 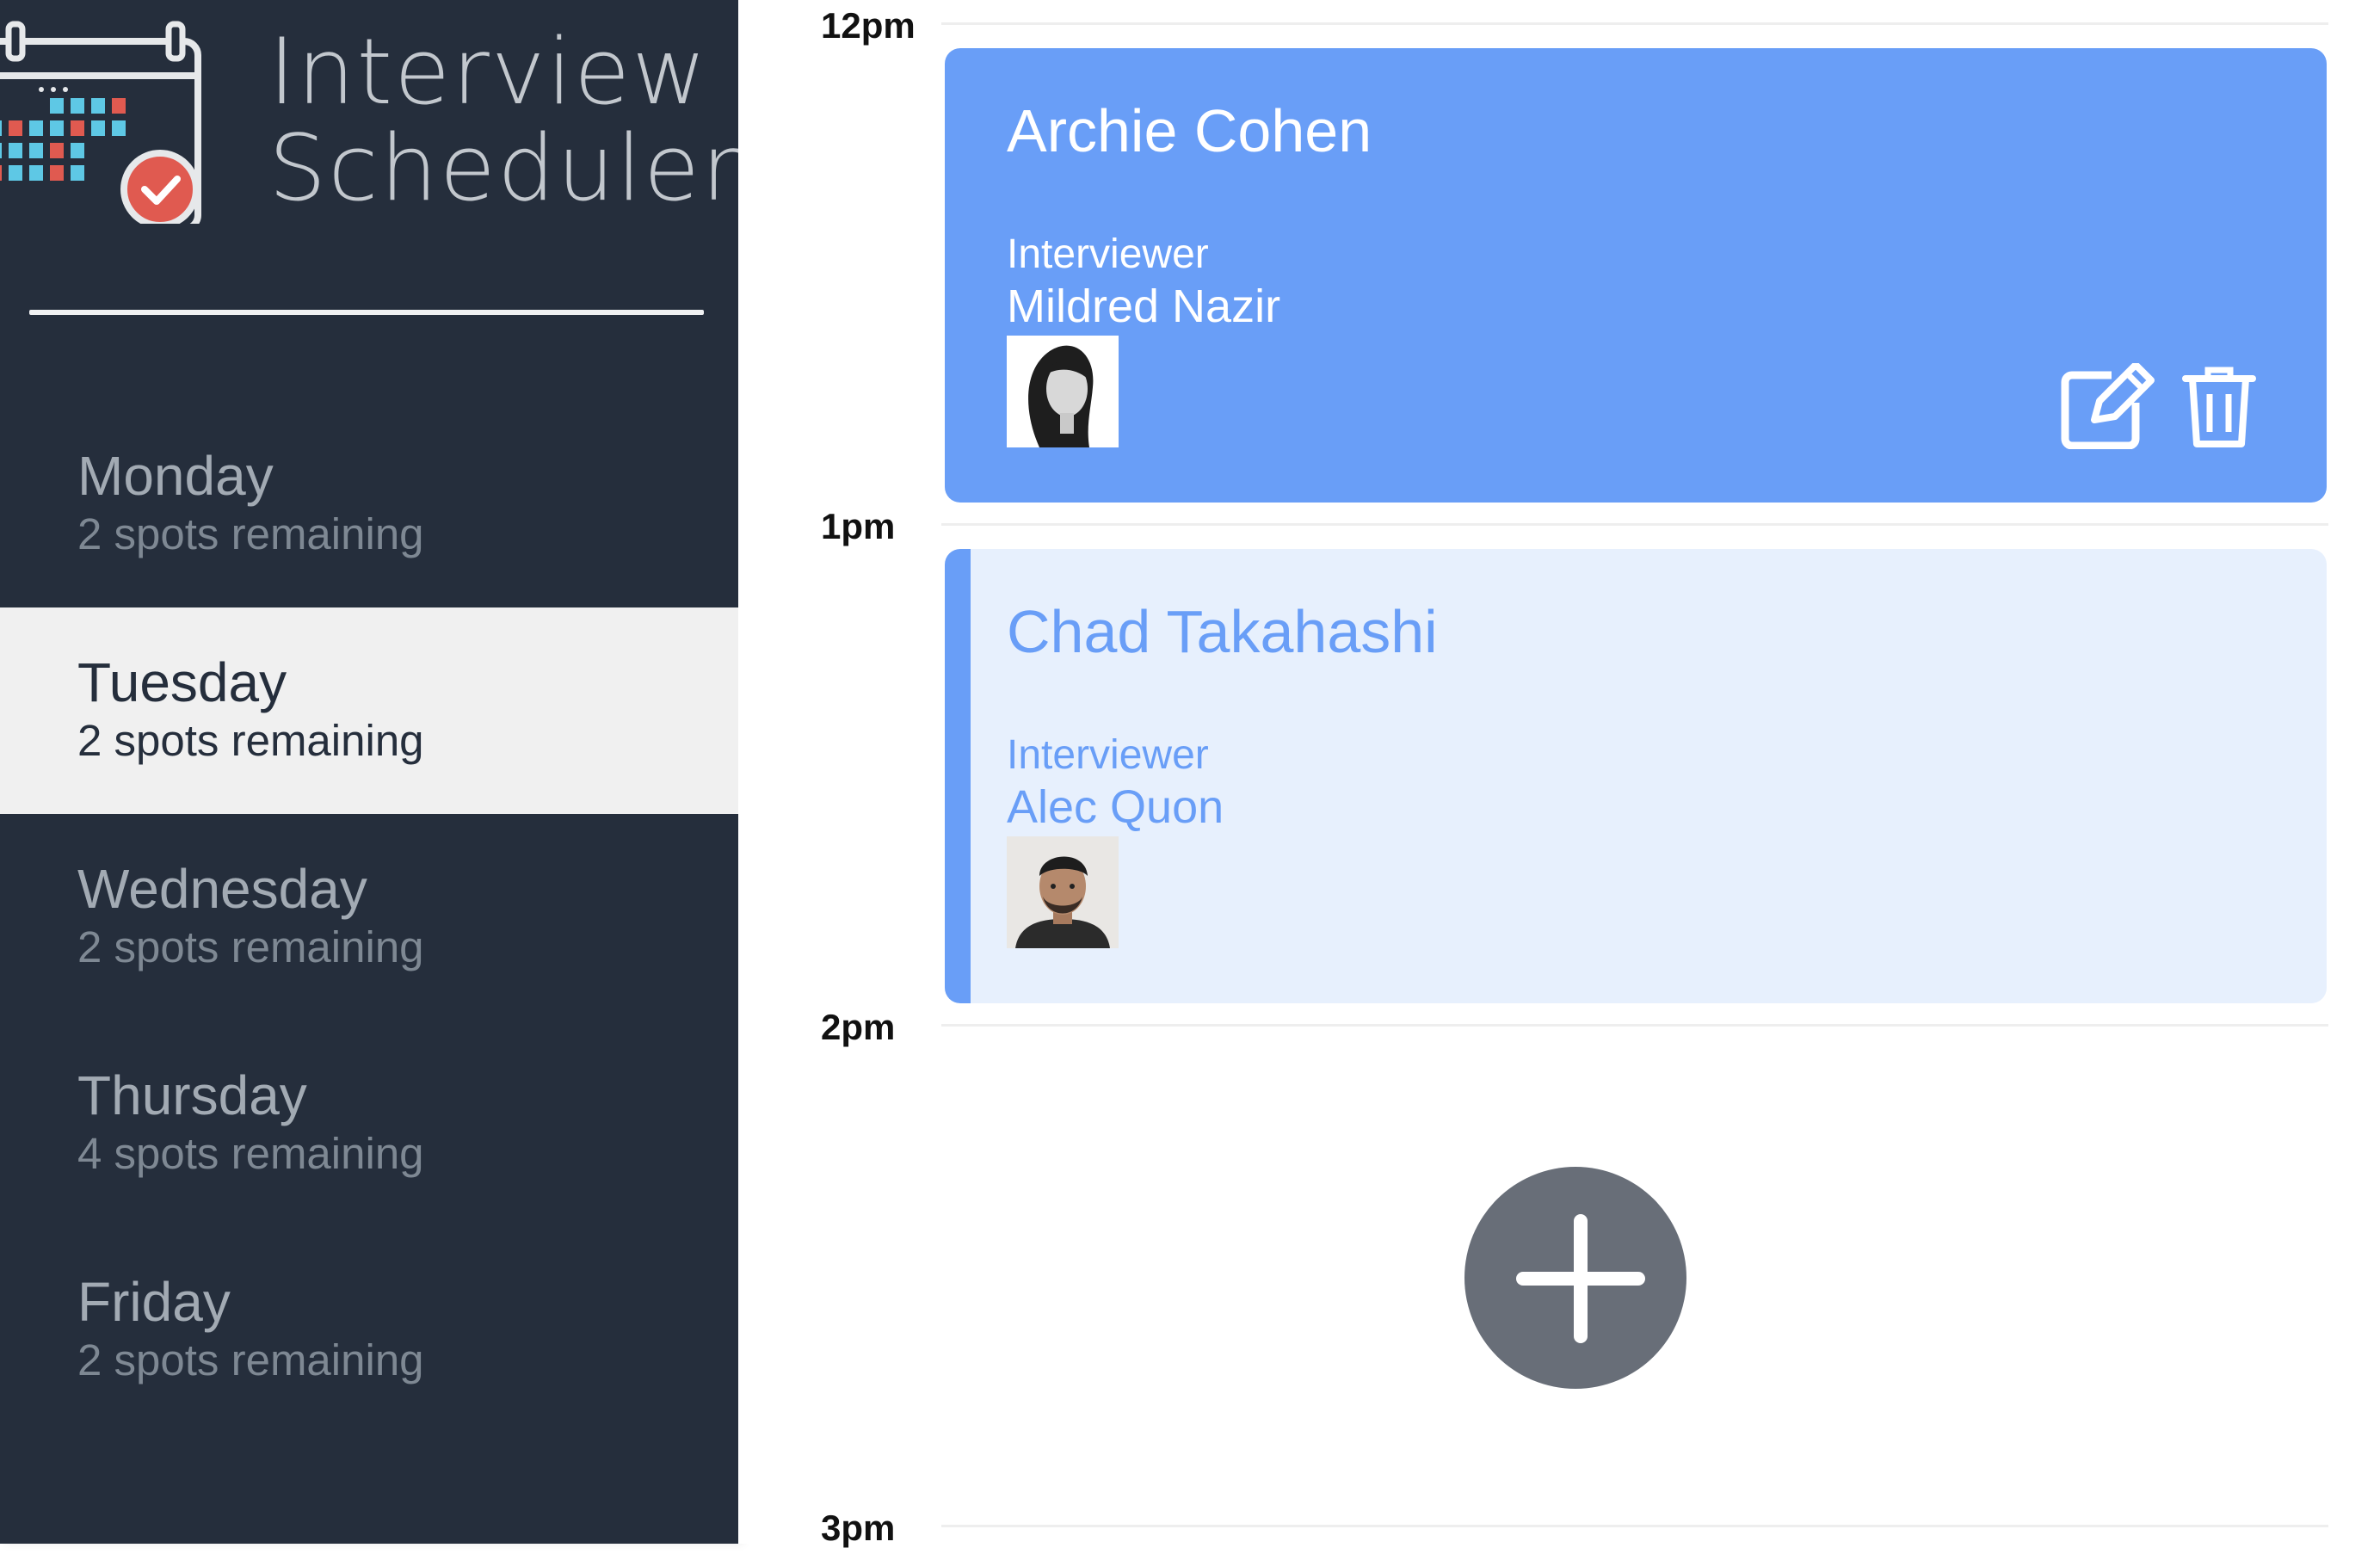 I want to click on edit-icon, so click(x=2108, y=406).